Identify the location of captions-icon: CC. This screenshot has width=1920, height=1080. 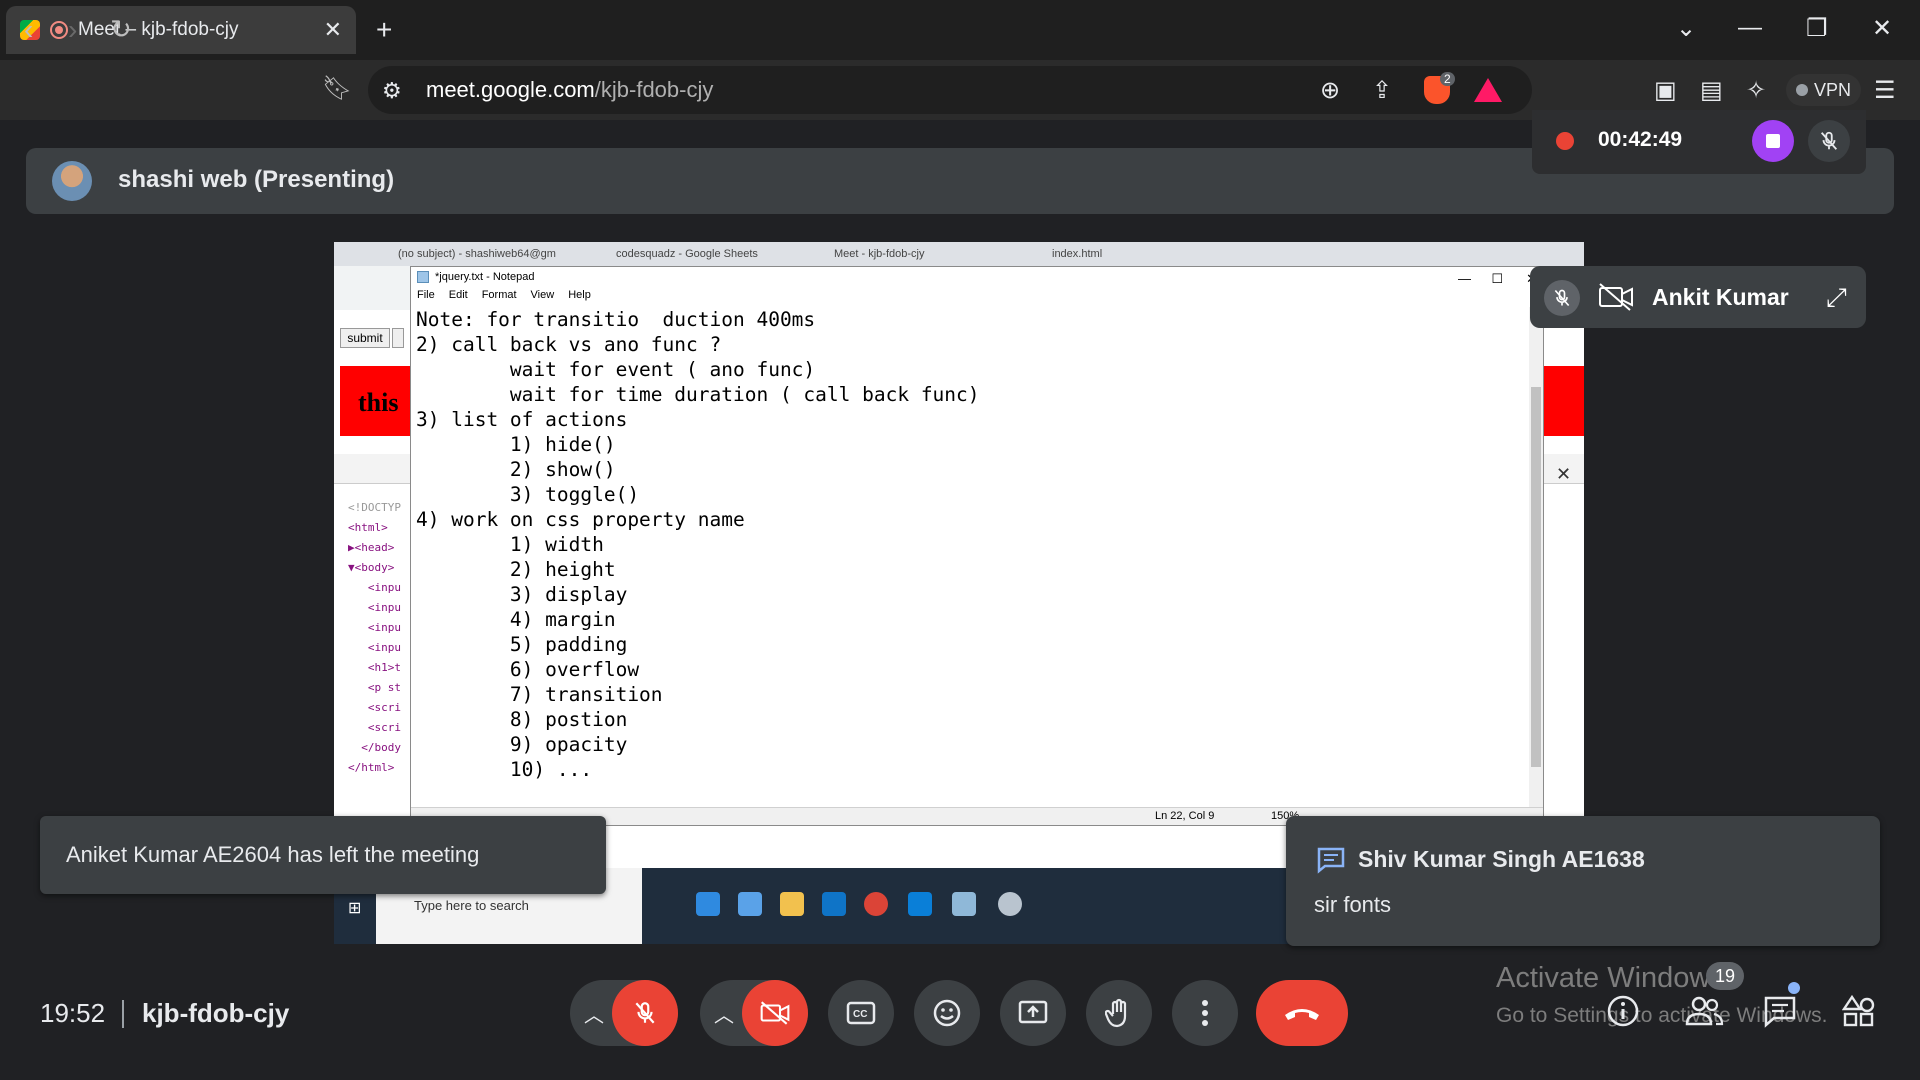
(861, 1013).